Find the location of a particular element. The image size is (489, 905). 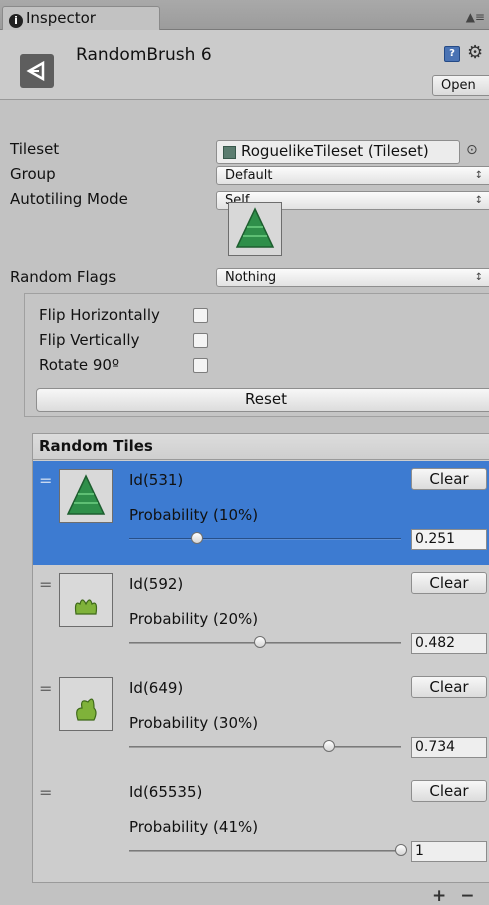

probability-value-field: 0.251 is located at coordinates (449, 539).